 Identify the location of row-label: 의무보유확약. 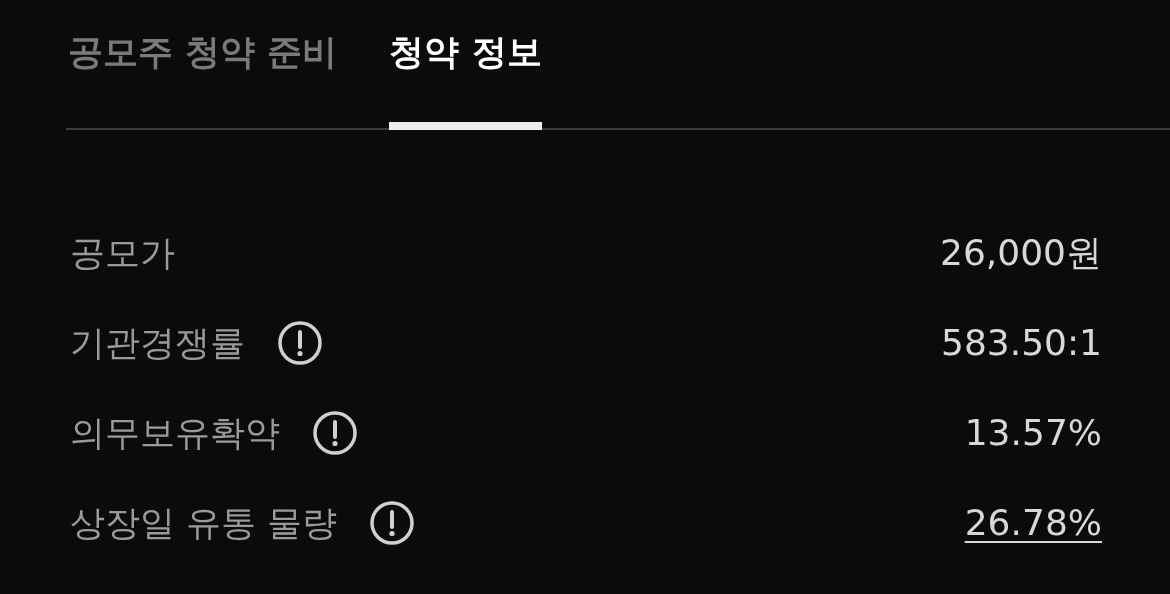
(174, 433).